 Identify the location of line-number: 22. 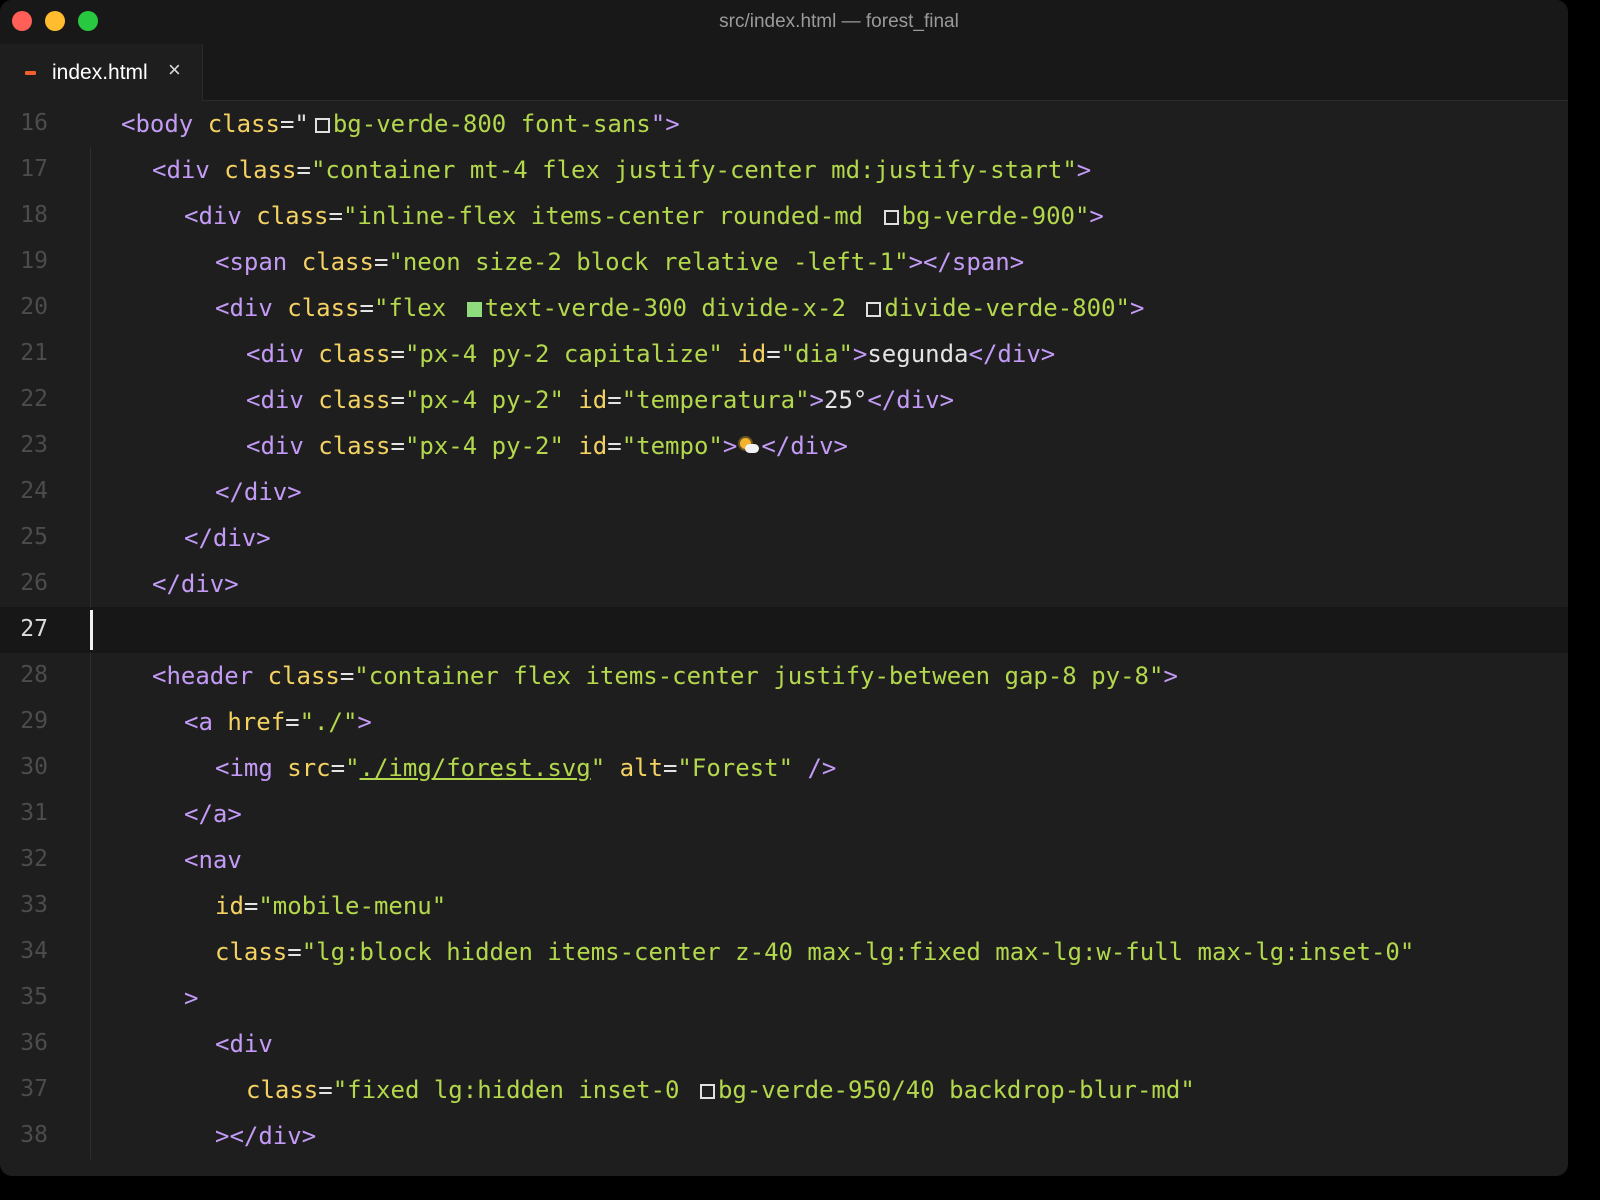
(34, 399).